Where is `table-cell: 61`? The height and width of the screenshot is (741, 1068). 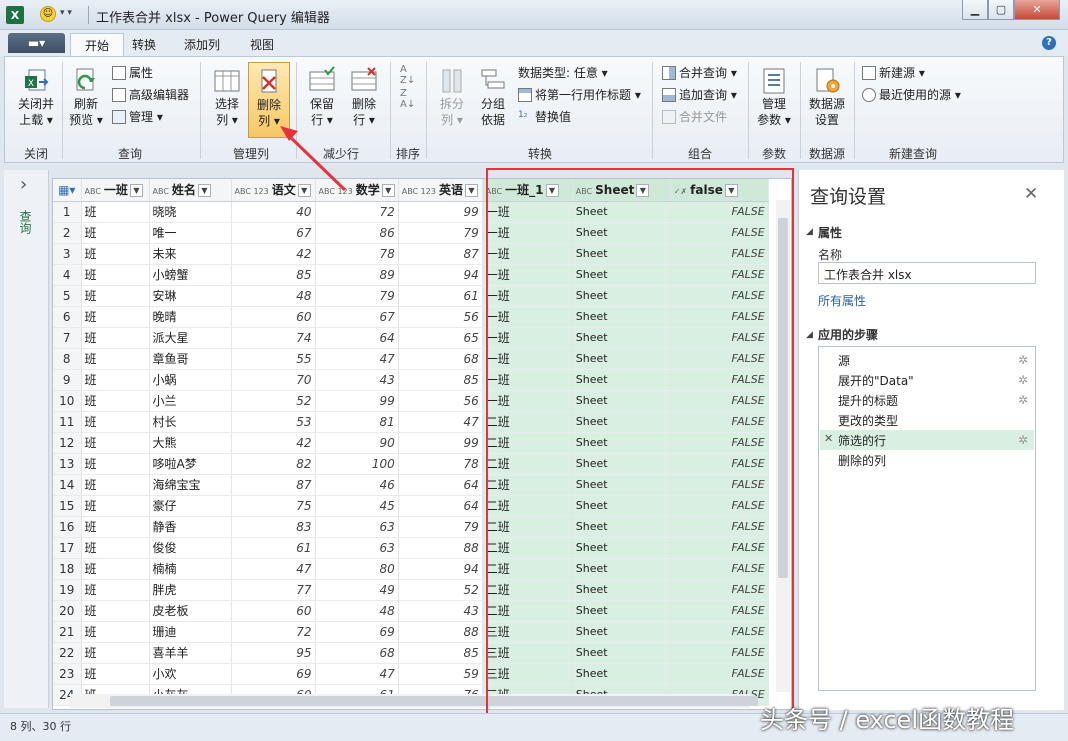 table-cell: 61 is located at coordinates (440, 296).